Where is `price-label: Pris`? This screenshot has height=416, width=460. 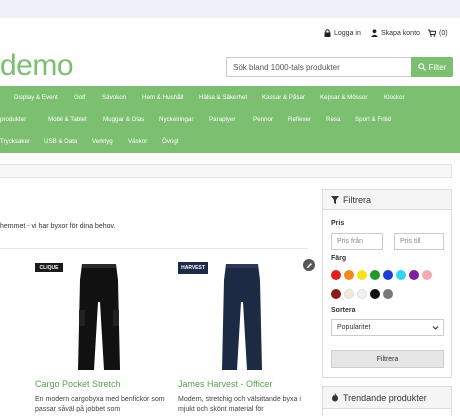
price-label: Pris is located at coordinates (338, 223).